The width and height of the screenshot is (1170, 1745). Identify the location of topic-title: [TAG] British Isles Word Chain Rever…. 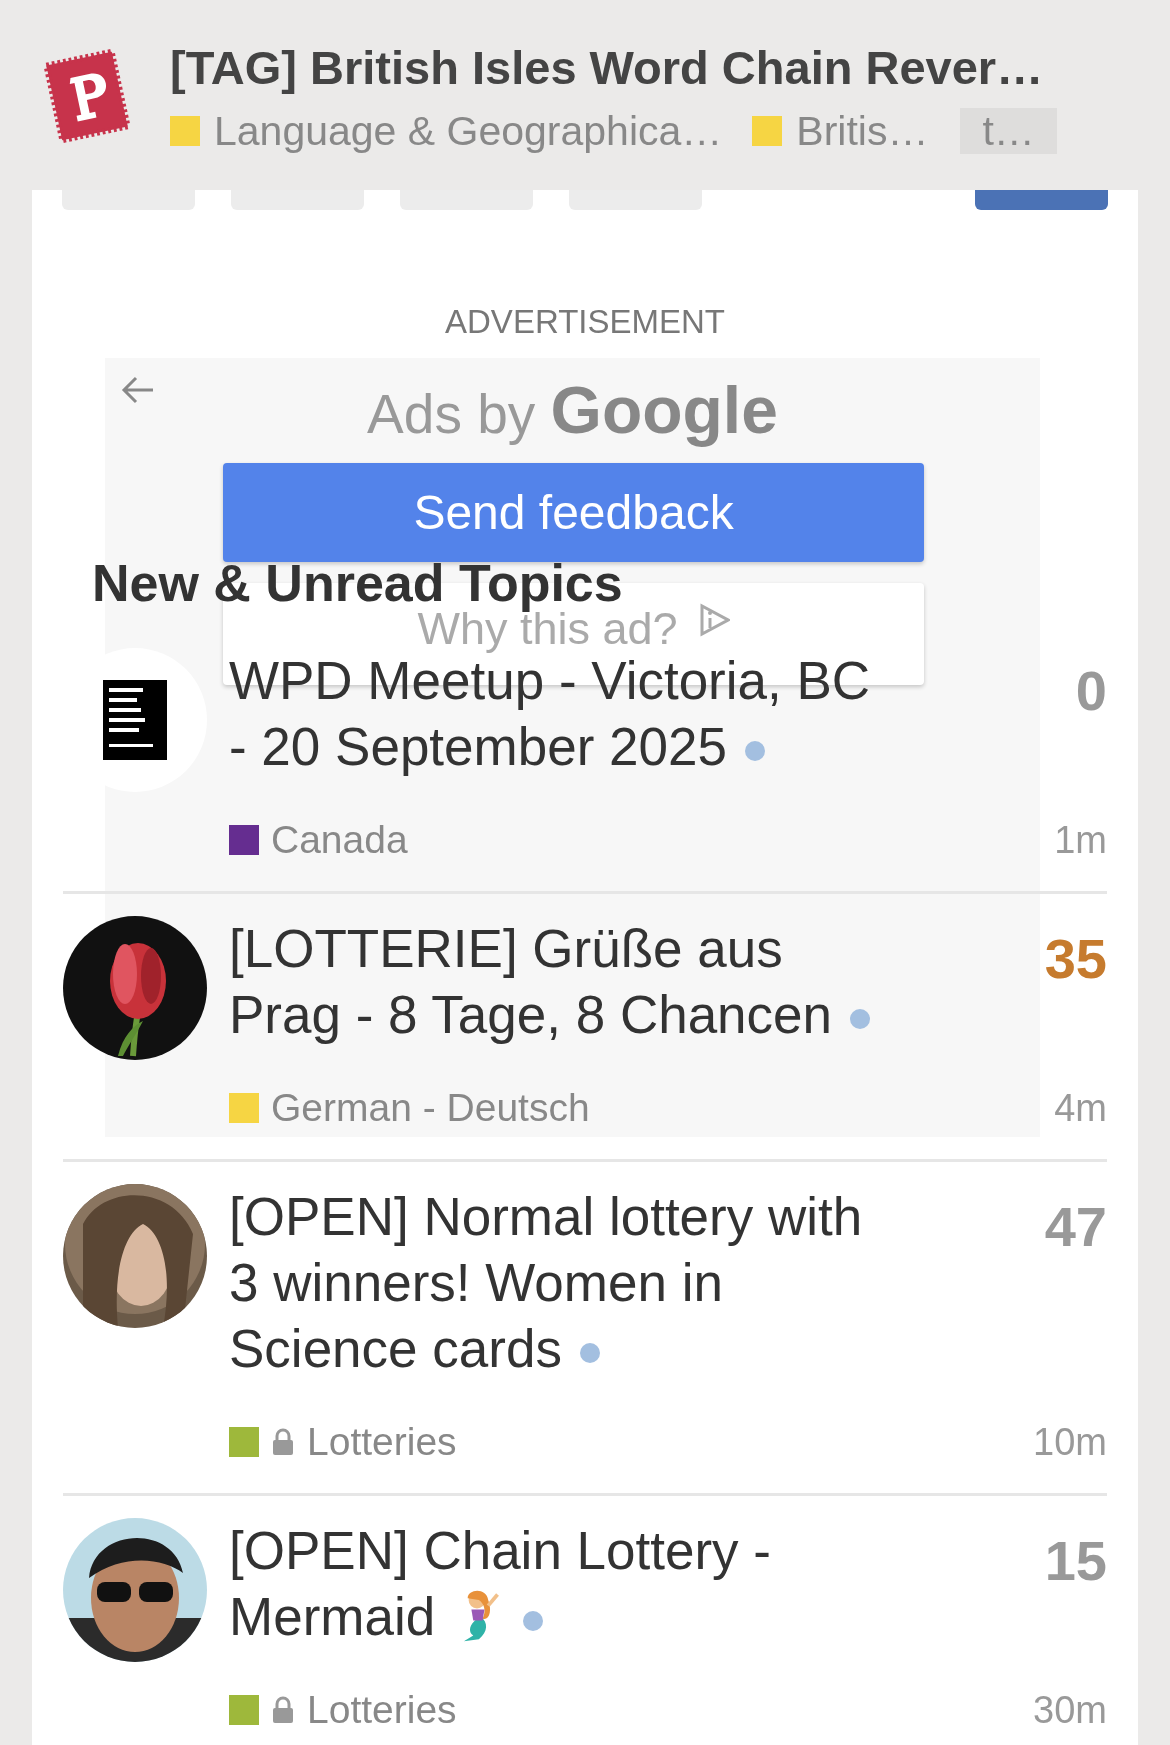
(613, 68).